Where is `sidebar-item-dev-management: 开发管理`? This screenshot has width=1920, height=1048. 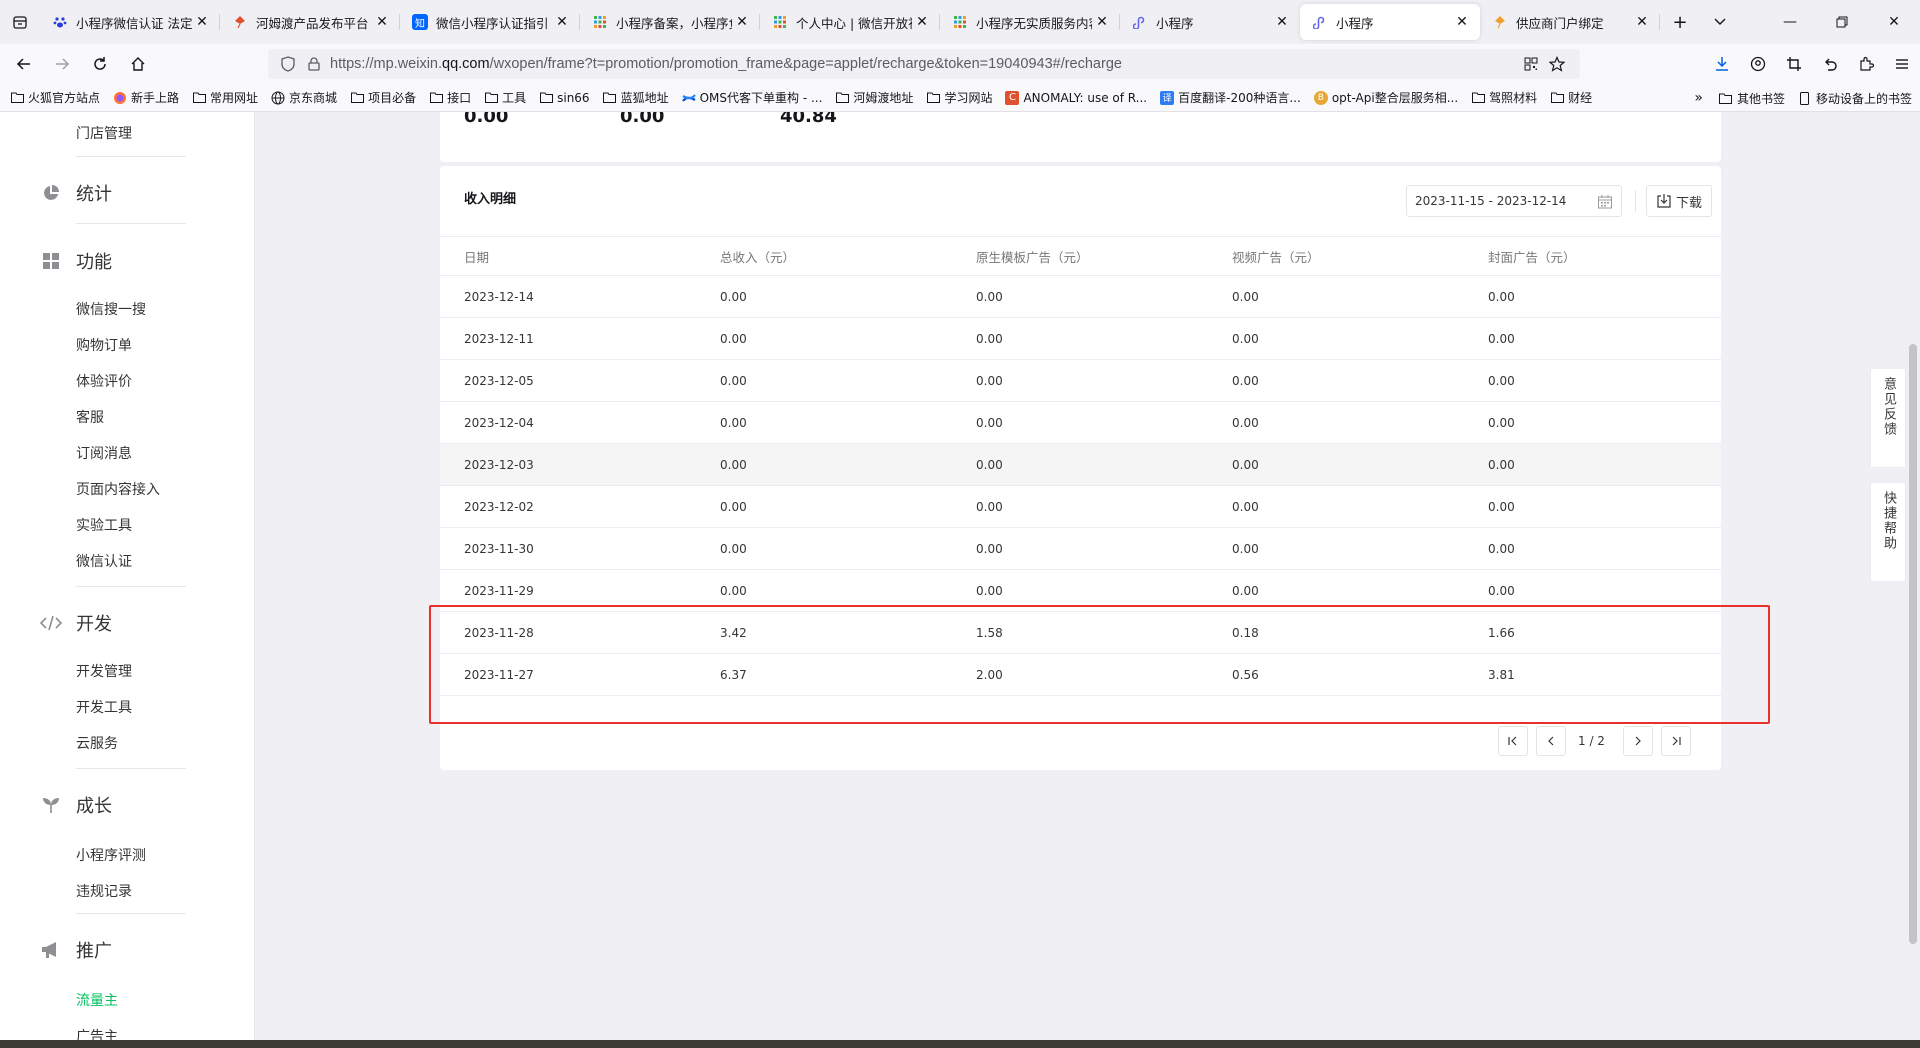 sidebar-item-dev-management: 开发管理 is located at coordinates (104, 671).